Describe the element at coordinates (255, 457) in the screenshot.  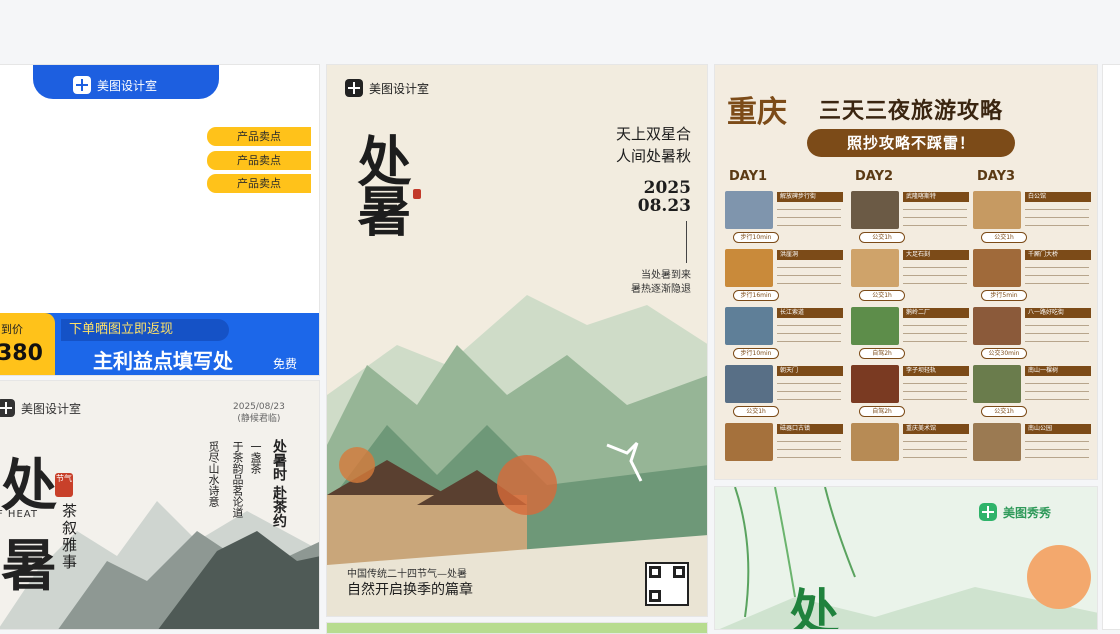
I see `vertical-line-a: 一盏茶` at that location.